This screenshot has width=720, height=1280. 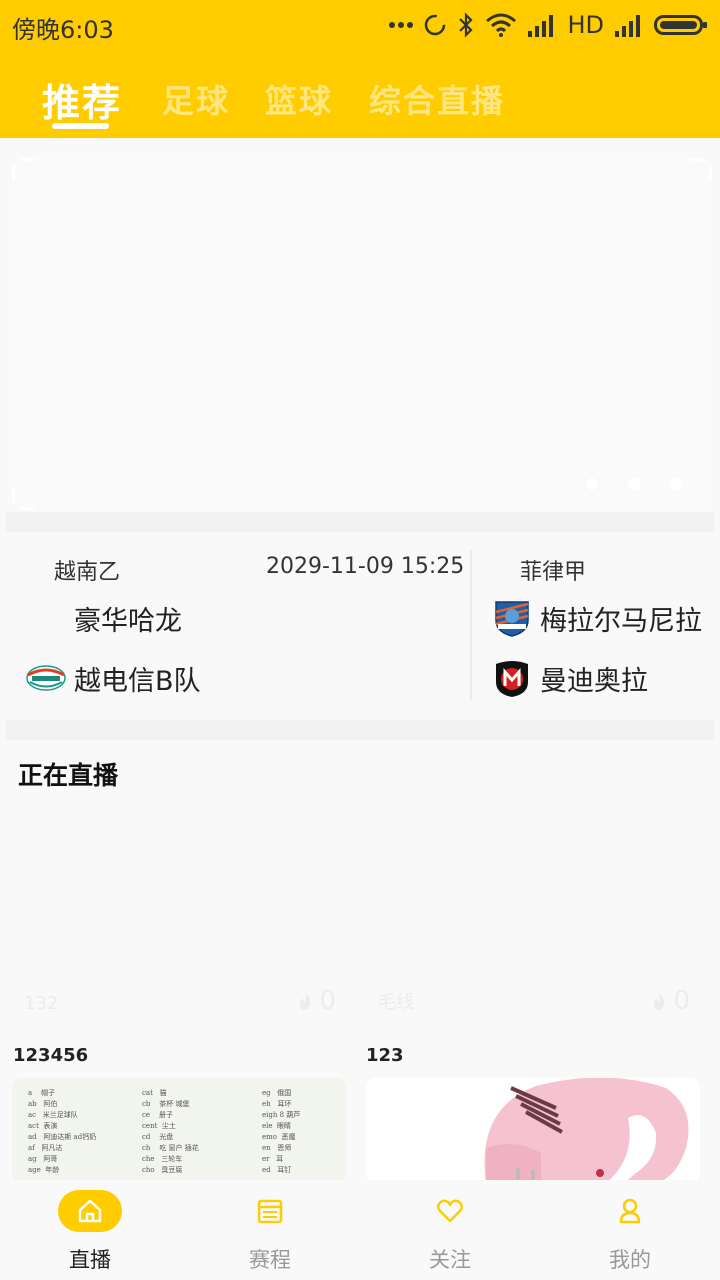 What do you see at coordinates (435, 25) in the screenshot?
I see `sync-icon` at bounding box center [435, 25].